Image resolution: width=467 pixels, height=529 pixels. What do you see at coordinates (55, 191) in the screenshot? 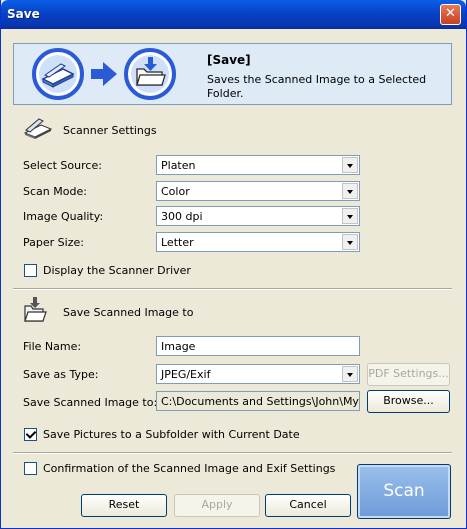
I see `scan-mode-label: Scan Mode:` at bounding box center [55, 191].